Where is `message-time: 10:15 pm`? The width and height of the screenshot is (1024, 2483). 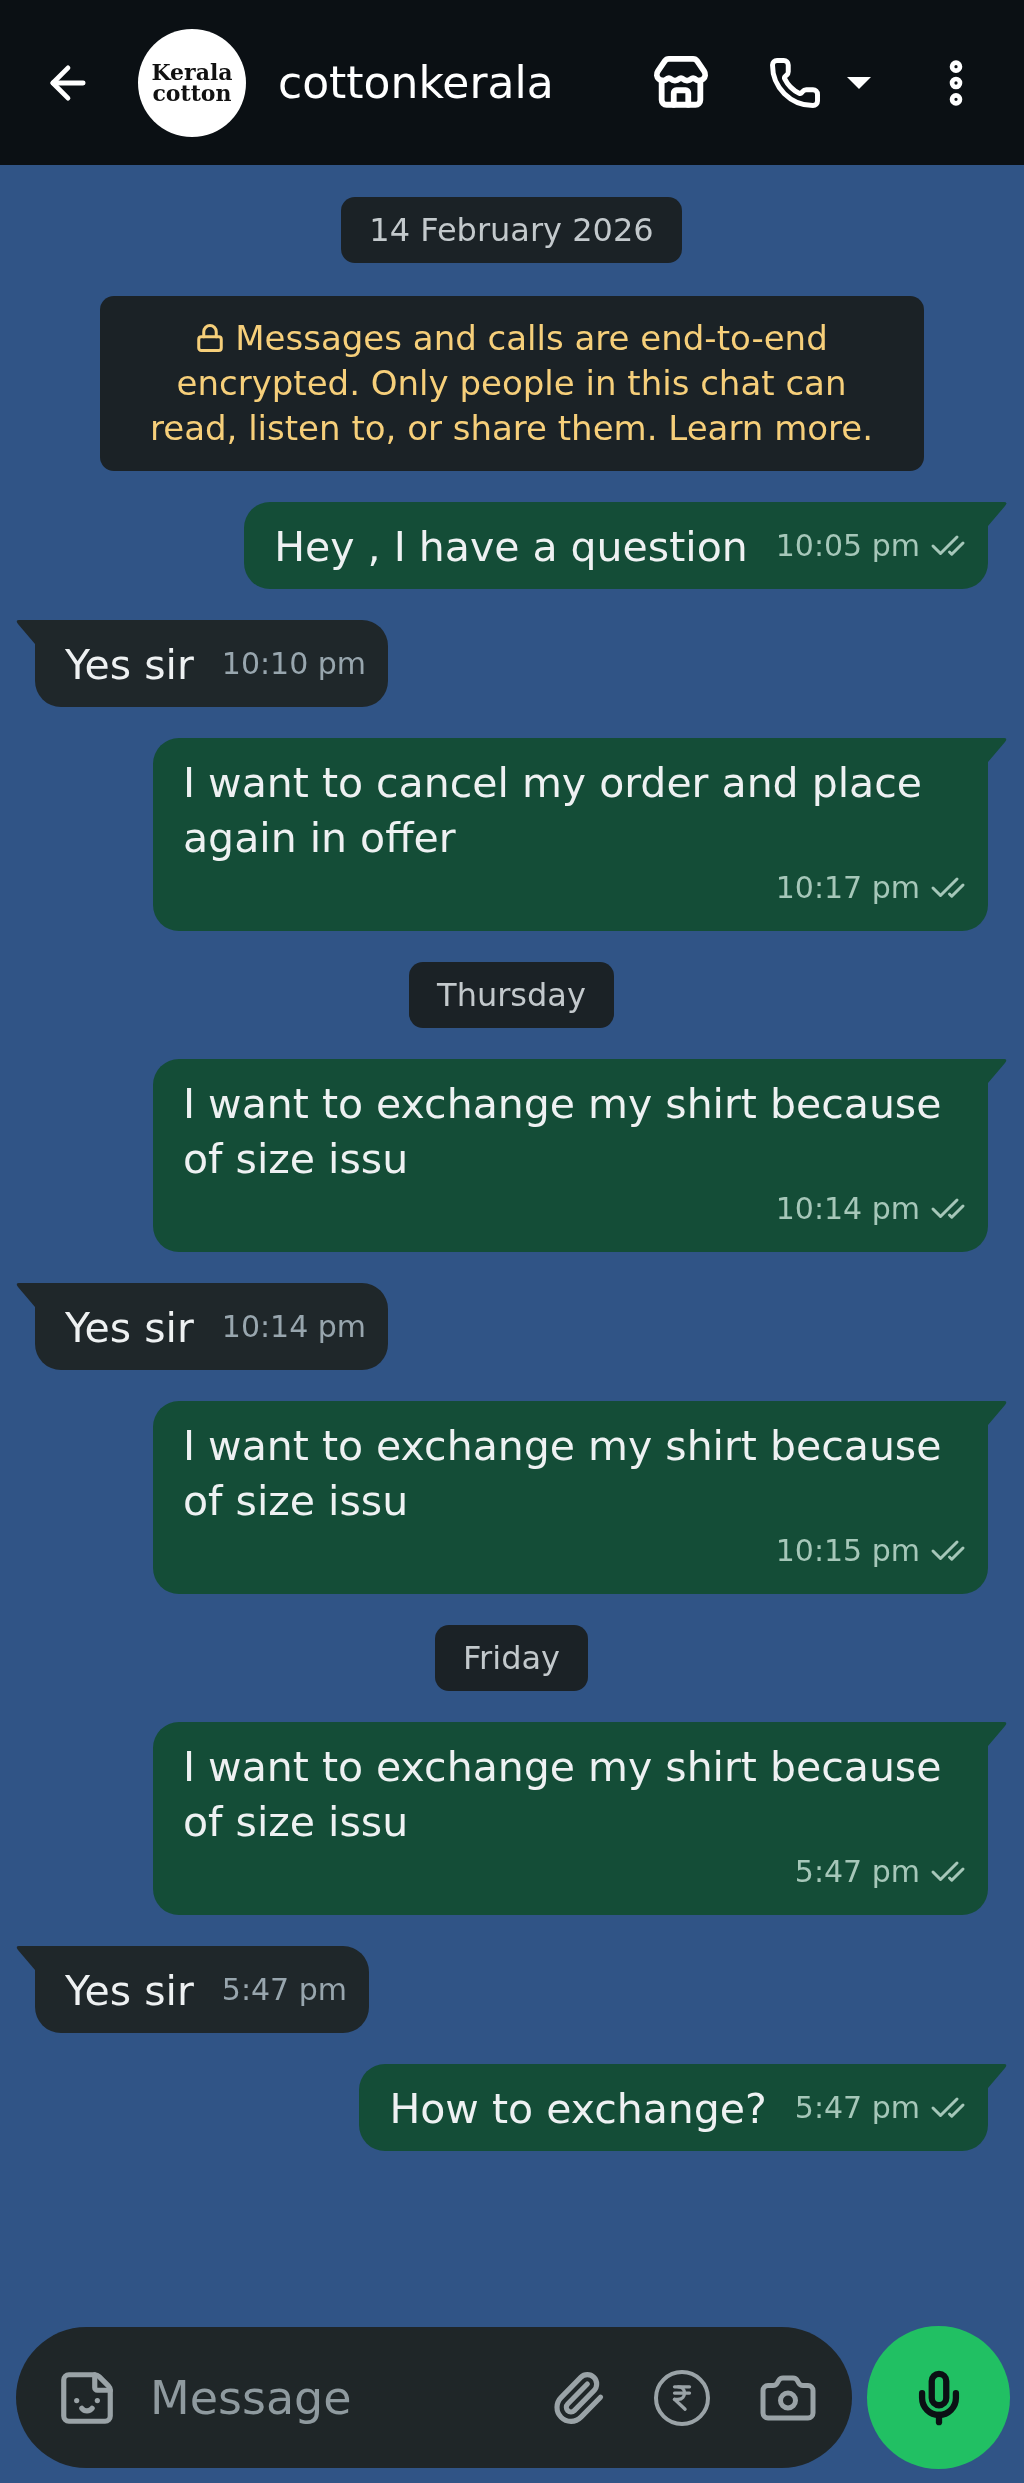 message-time: 10:15 pm is located at coordinates (847, 1551).